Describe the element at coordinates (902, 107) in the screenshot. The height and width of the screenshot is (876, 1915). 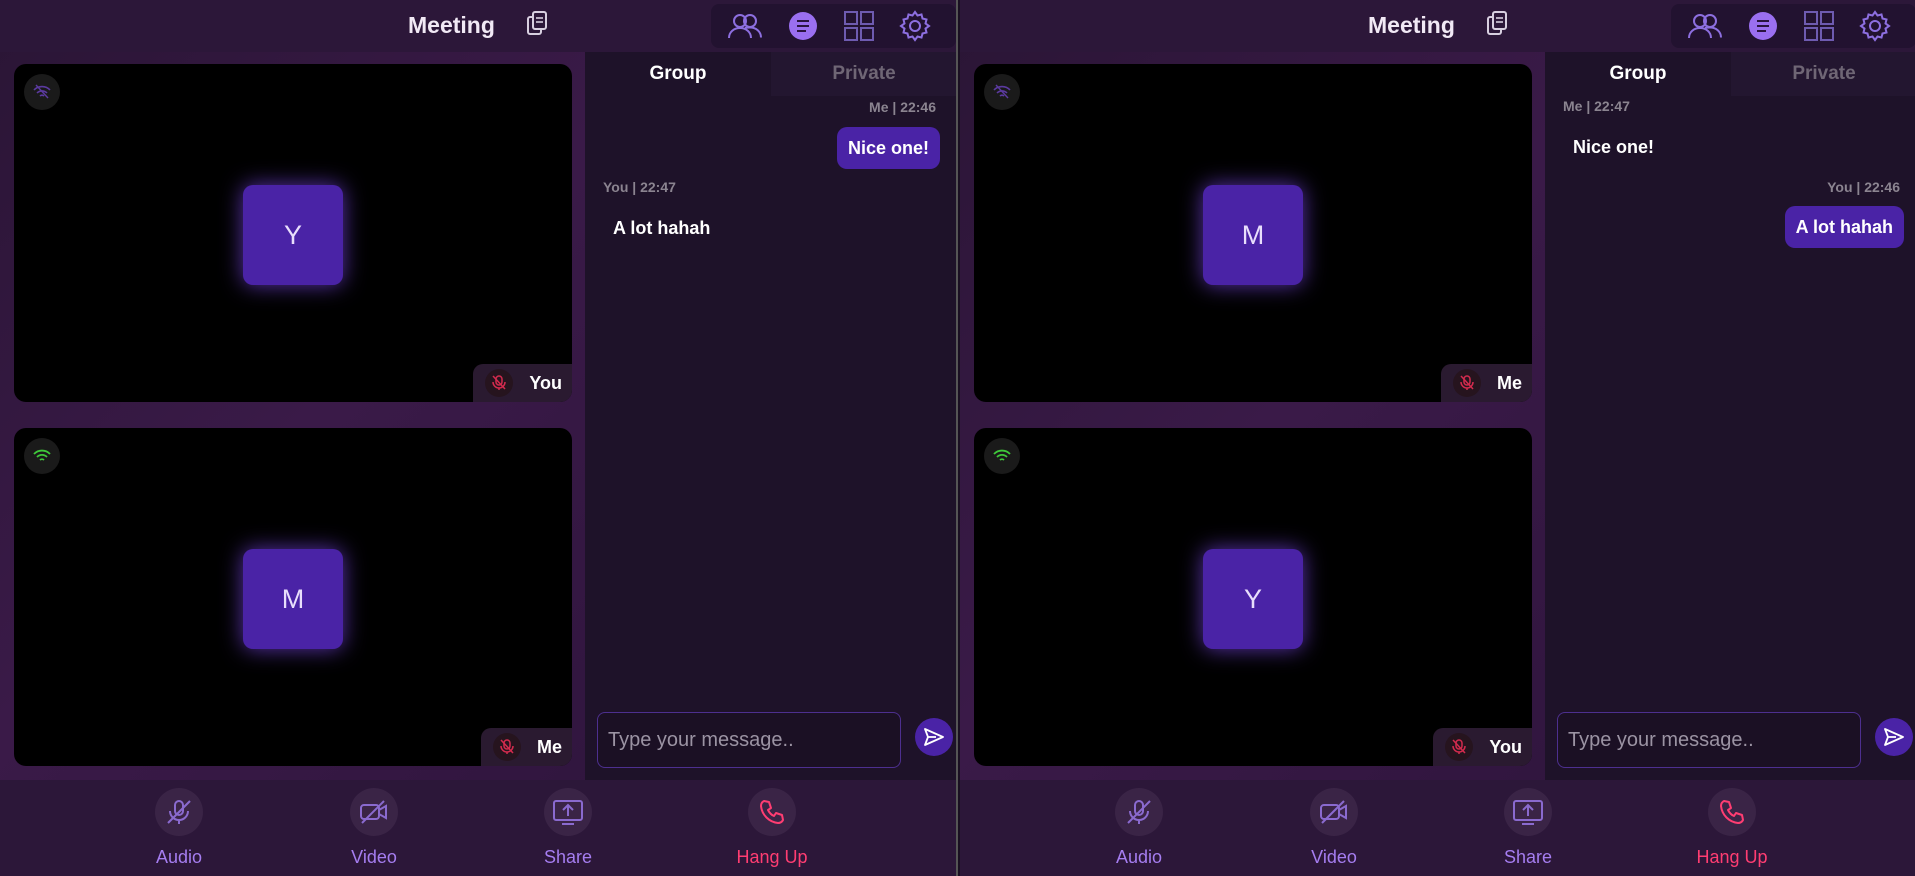
I see `message-meta: Me | 22:46` at that location.